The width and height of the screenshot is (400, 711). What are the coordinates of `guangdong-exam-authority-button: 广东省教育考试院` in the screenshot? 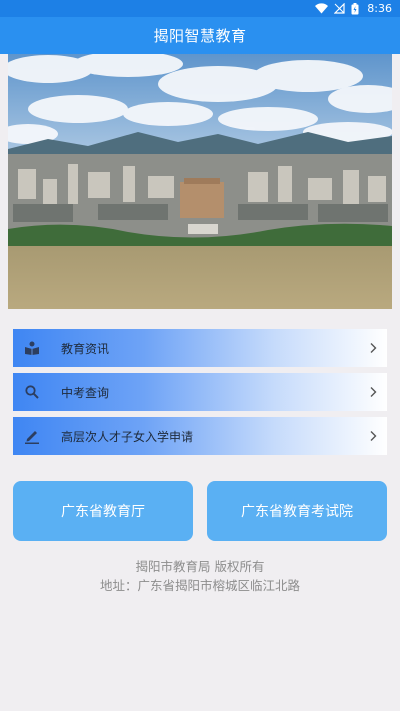 It's located at (297, 511).